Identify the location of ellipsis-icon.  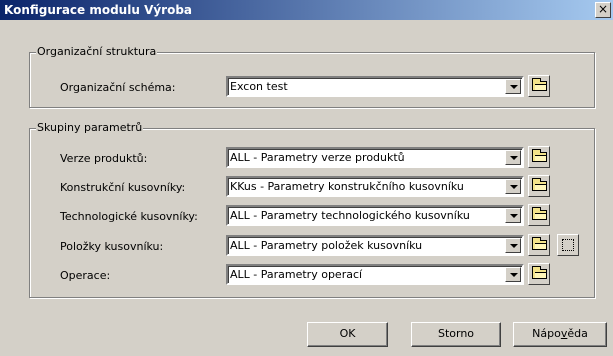
(568, 245).